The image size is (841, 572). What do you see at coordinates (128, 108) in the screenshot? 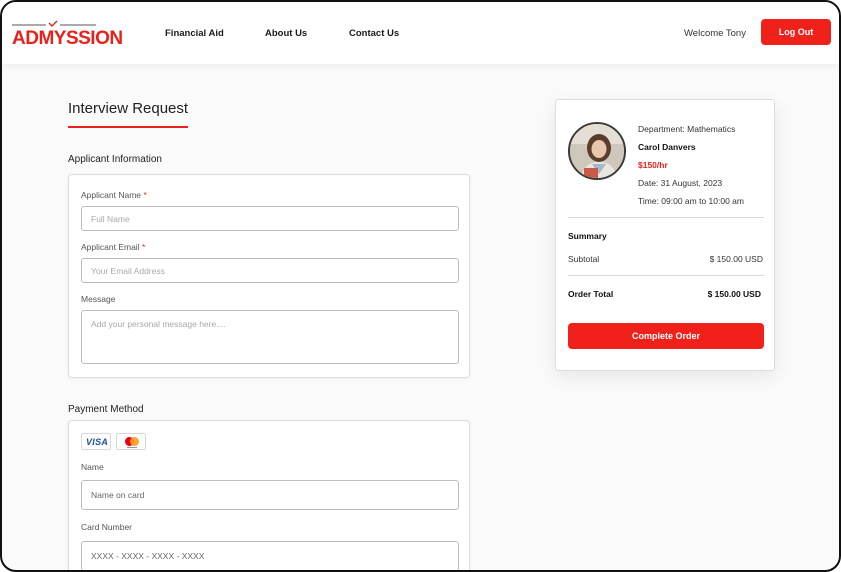
I see `page-title: Interview Request` at bounding box center [128, 108].